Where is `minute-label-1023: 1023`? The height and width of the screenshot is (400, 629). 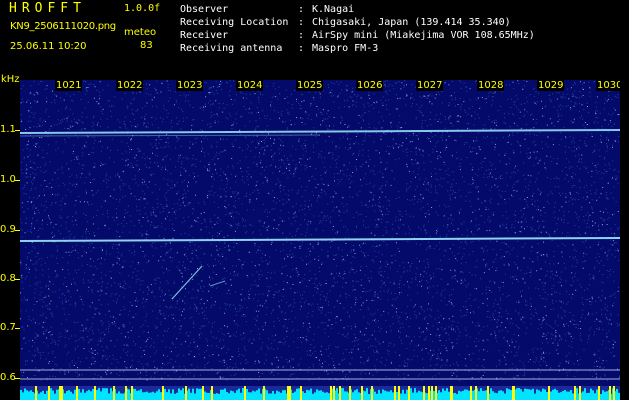
minute-label-1023: 1023 is located at coordinates (190, 85).